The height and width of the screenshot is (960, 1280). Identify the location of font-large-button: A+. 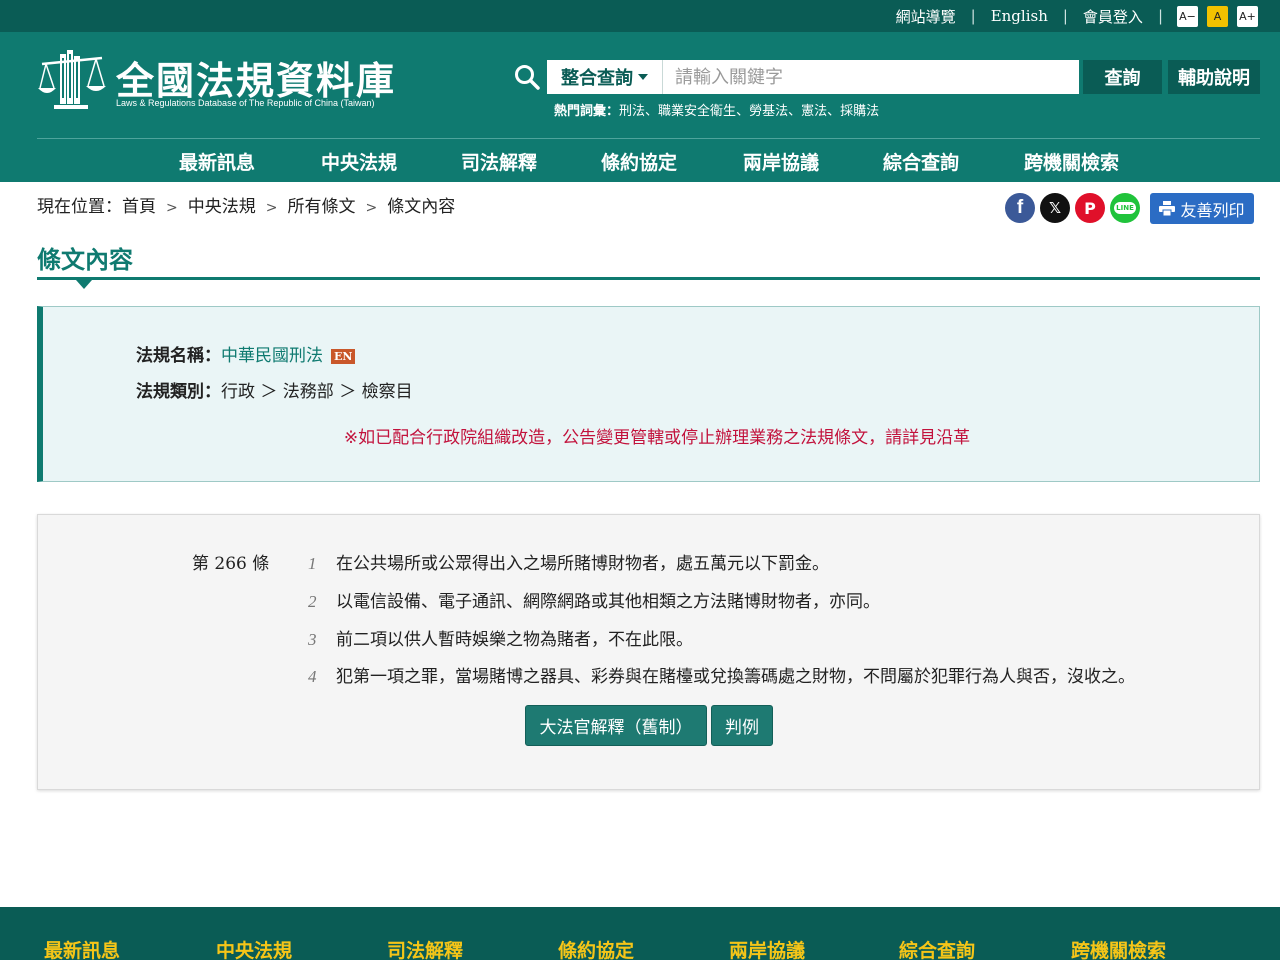
(1247, 16).